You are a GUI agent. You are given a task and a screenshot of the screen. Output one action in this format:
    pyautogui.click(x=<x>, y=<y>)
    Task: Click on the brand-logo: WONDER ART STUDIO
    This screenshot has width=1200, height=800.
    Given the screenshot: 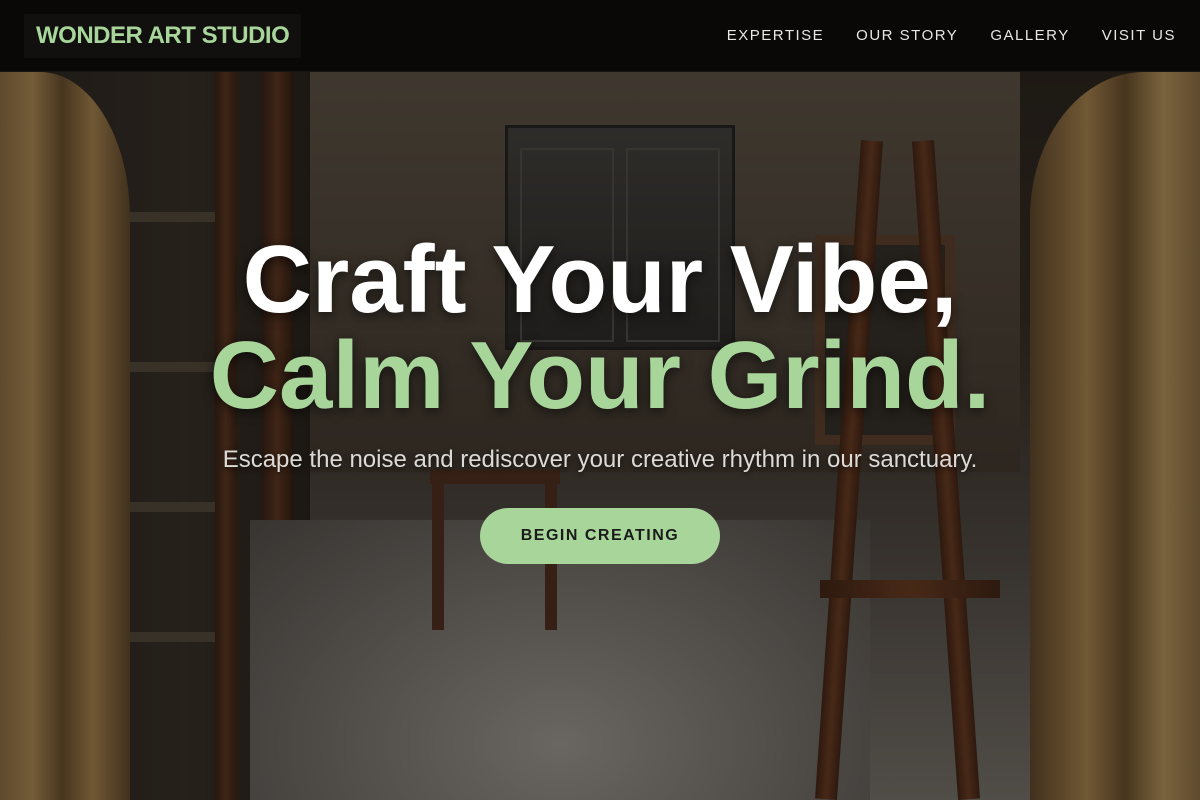 What is the action you would take?
    pyautogui.click(x=163, y=35)
    